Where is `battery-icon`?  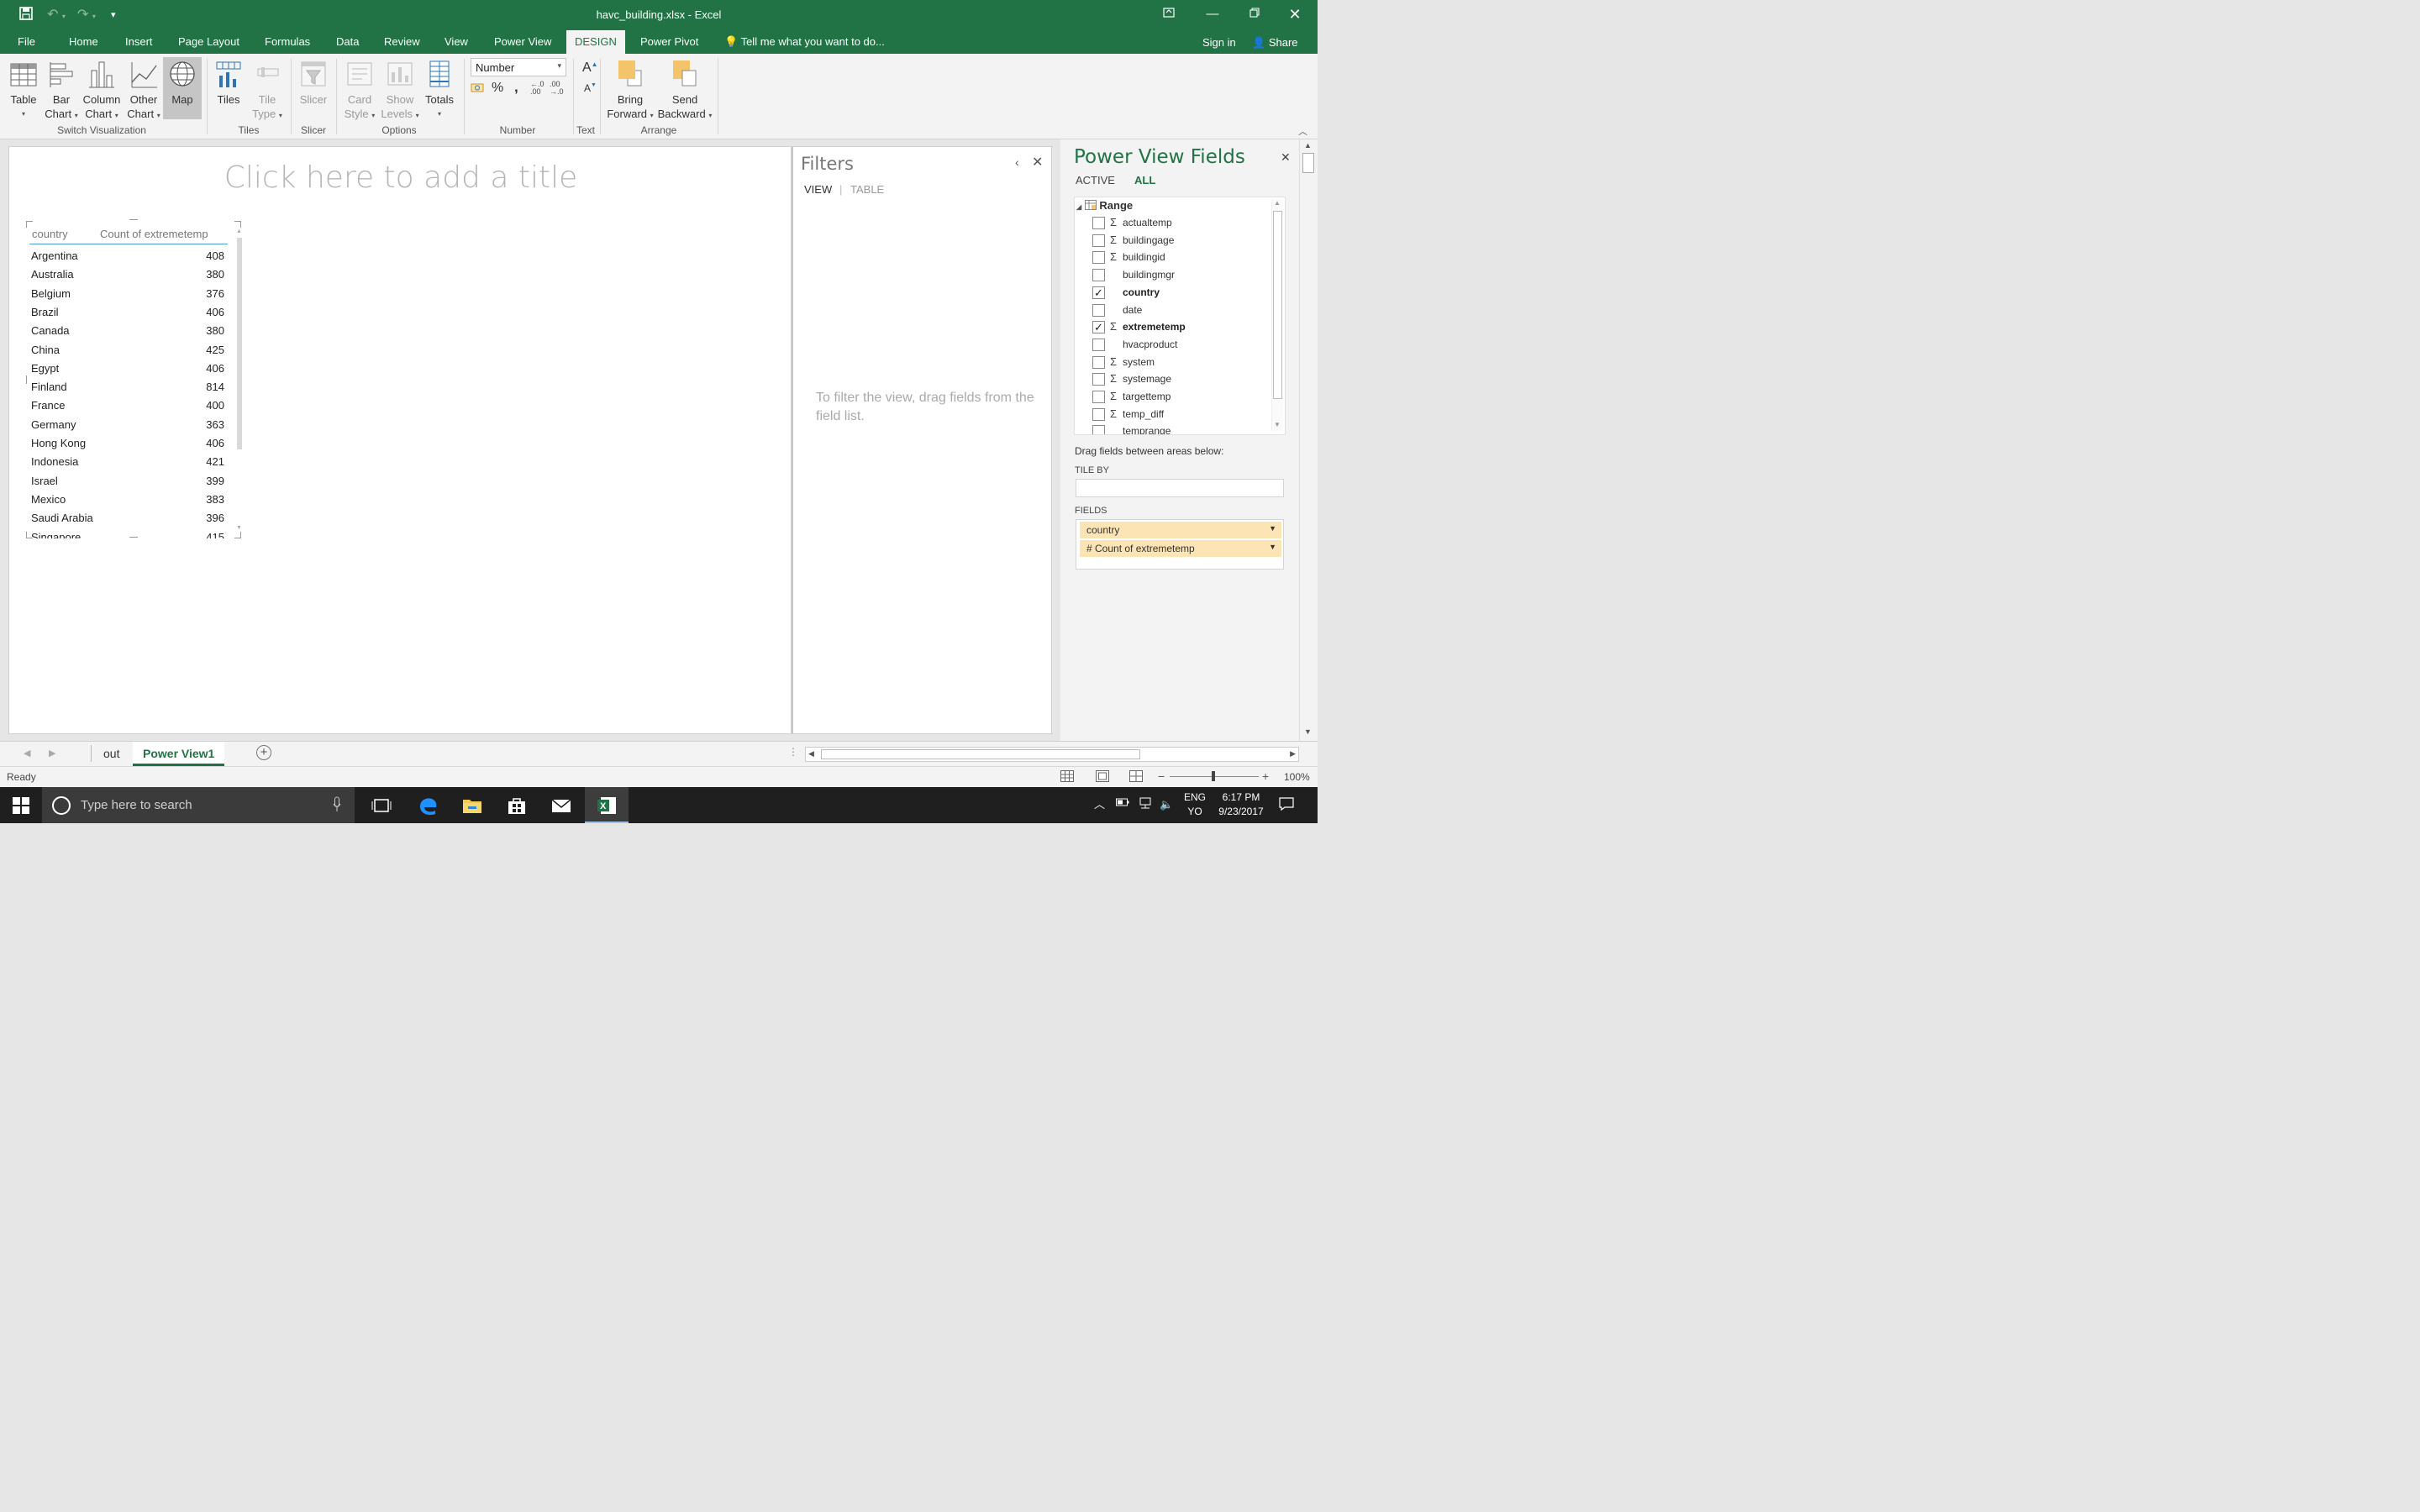 battery-icon is located at coordinates (1122, 804).